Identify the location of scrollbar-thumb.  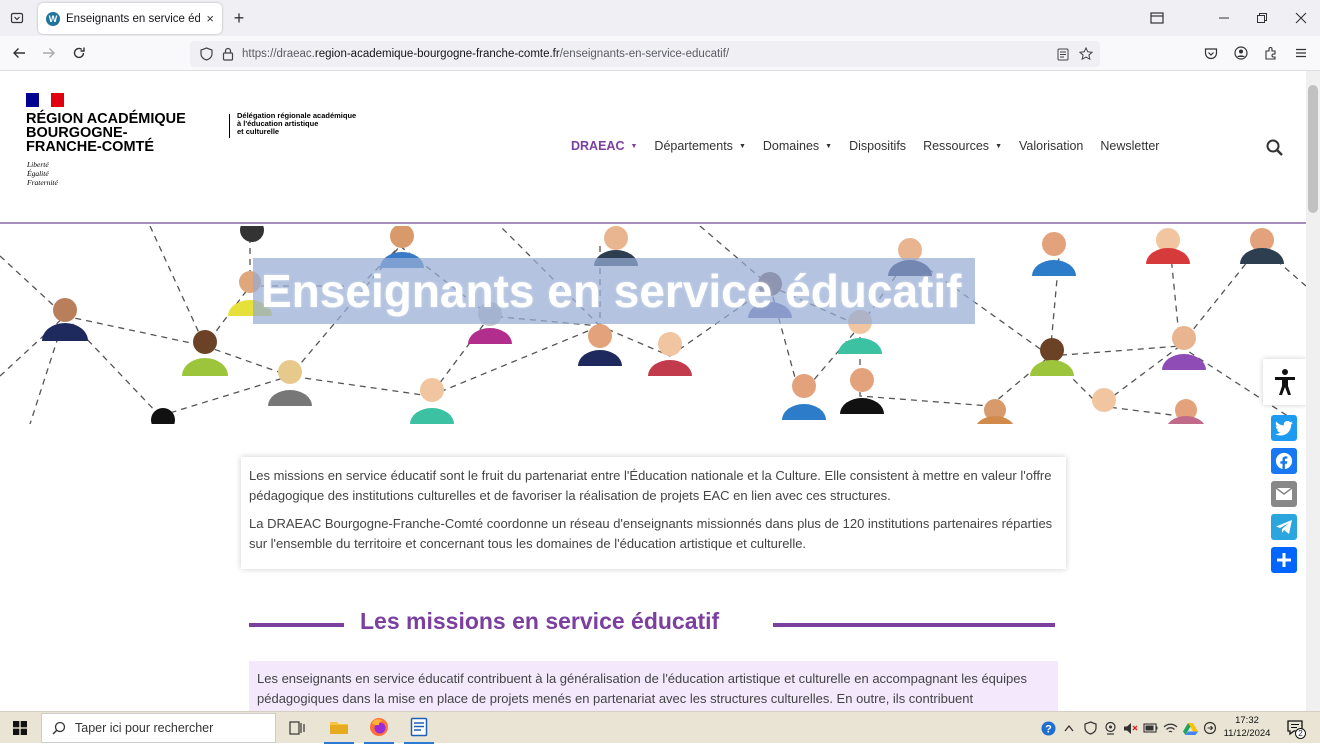
(1313, 149).